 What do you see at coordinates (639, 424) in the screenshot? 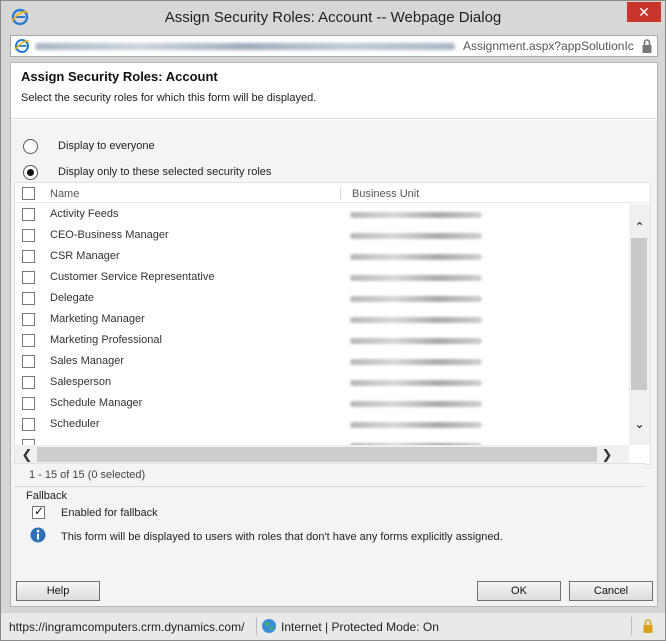
I see `scroll-down-icon: ⌄` at bounding box center [639, 424].